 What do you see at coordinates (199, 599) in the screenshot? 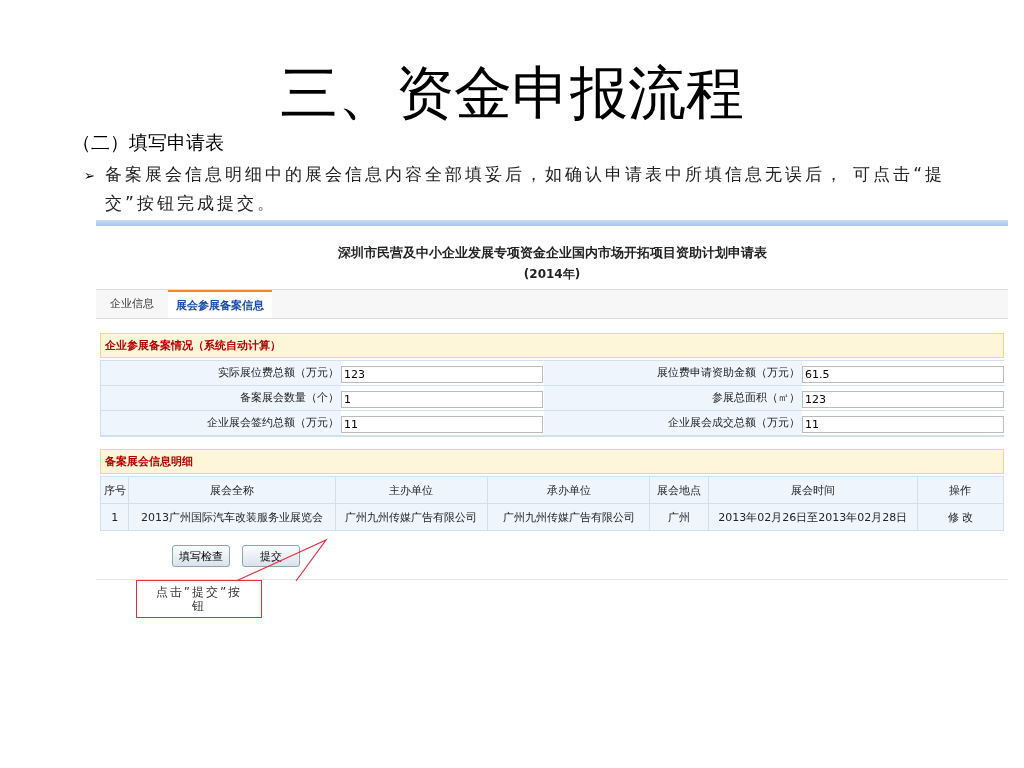
I see `callout-note: 点击”提交”按钮` at bounding box center [199, 599].